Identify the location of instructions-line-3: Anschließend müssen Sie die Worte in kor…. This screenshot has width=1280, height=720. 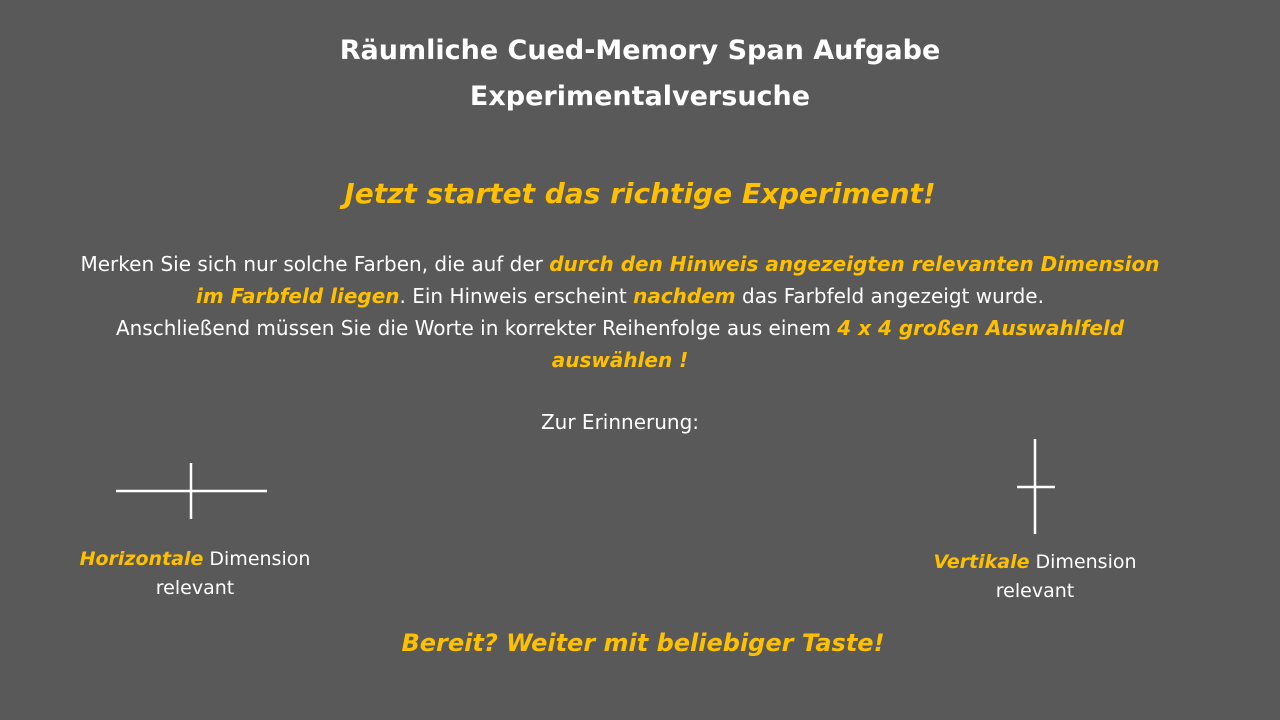
(620, 328).